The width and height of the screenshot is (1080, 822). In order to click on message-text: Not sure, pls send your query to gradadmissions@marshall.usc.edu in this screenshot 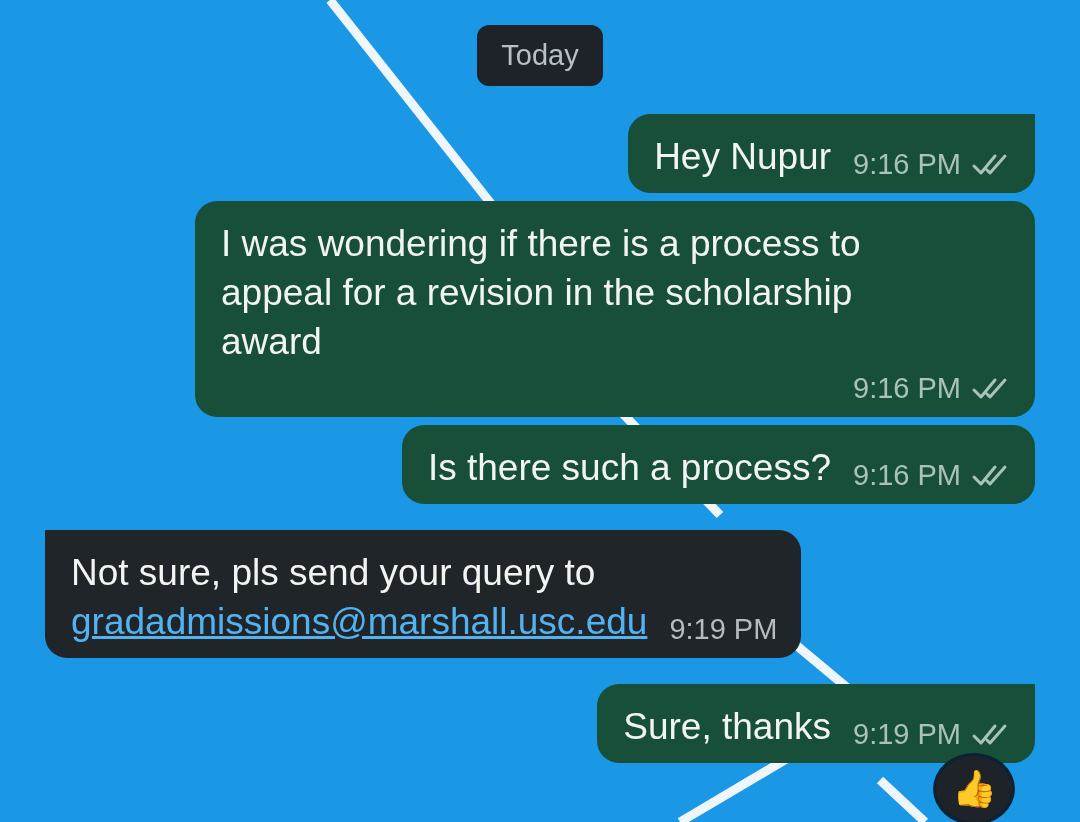, I will do `click(359, 597)`.